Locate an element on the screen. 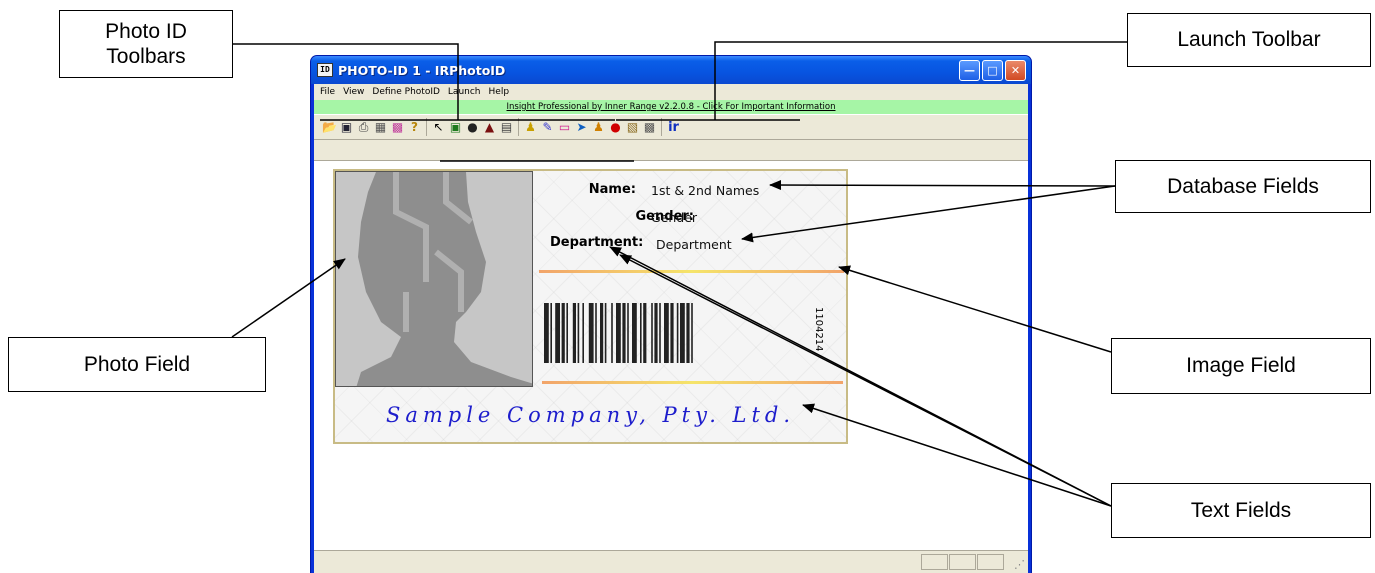  photo-silhouette is located at coordinates (434, 279).